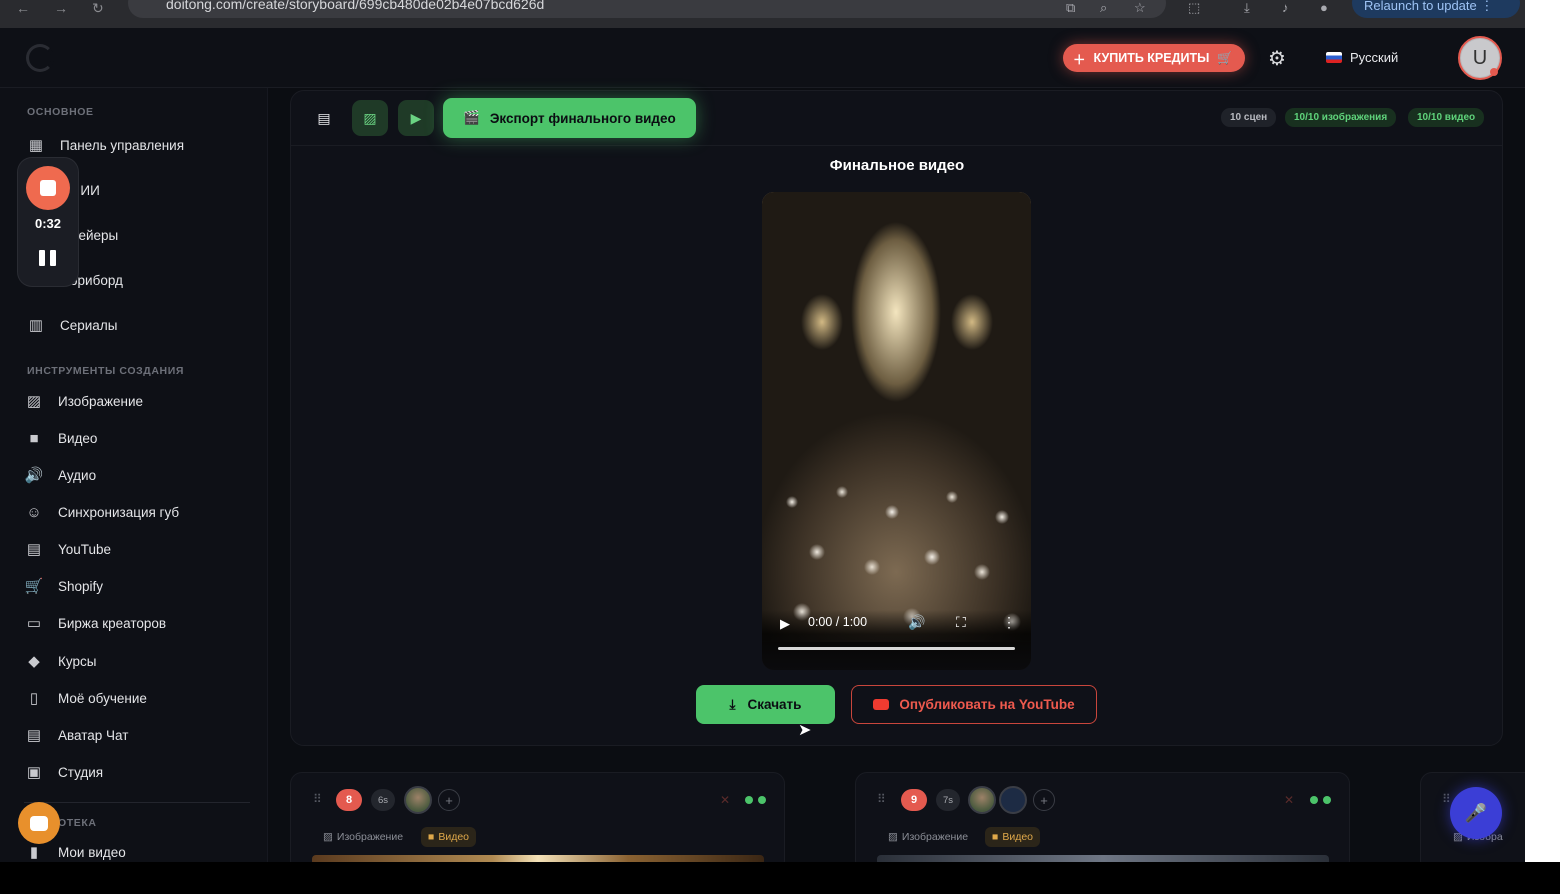 This screenshot has width=1560, height=894. What do you see at coordinates (916, 622) in the screenshot?
I see `volume-icon: 🔊` at bounding box center [916, 622].